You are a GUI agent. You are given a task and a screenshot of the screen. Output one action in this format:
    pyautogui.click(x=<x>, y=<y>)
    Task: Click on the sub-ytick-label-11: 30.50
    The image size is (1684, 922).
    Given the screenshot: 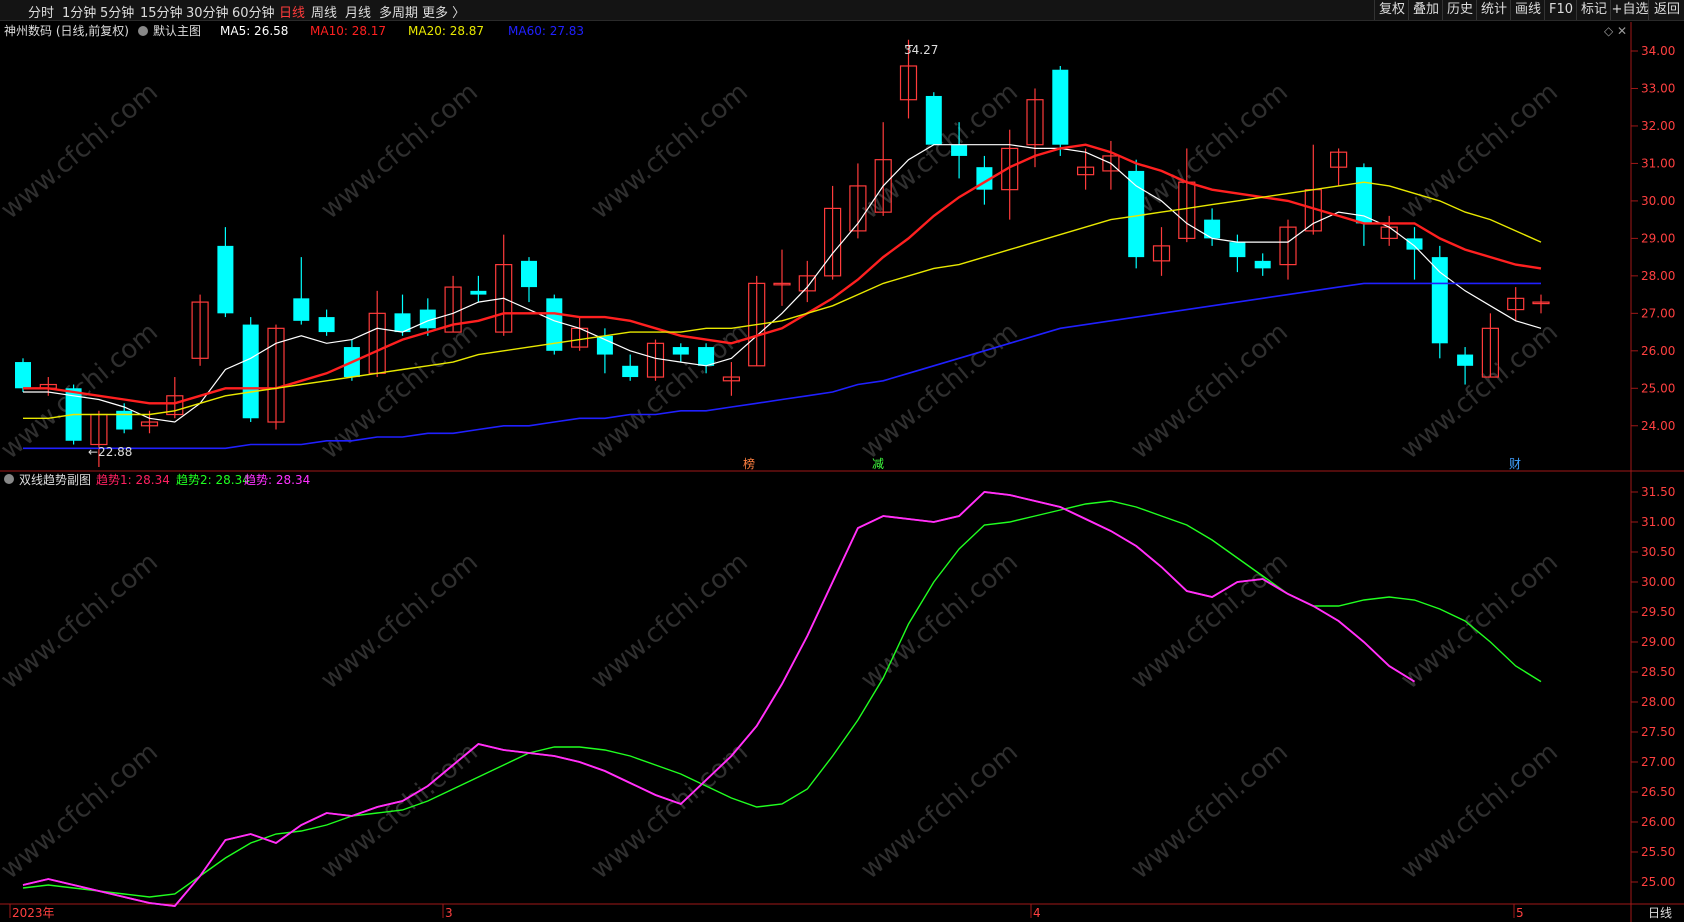 What is the action you would take?
    pyautogui.click(x=1658, y=552)
    